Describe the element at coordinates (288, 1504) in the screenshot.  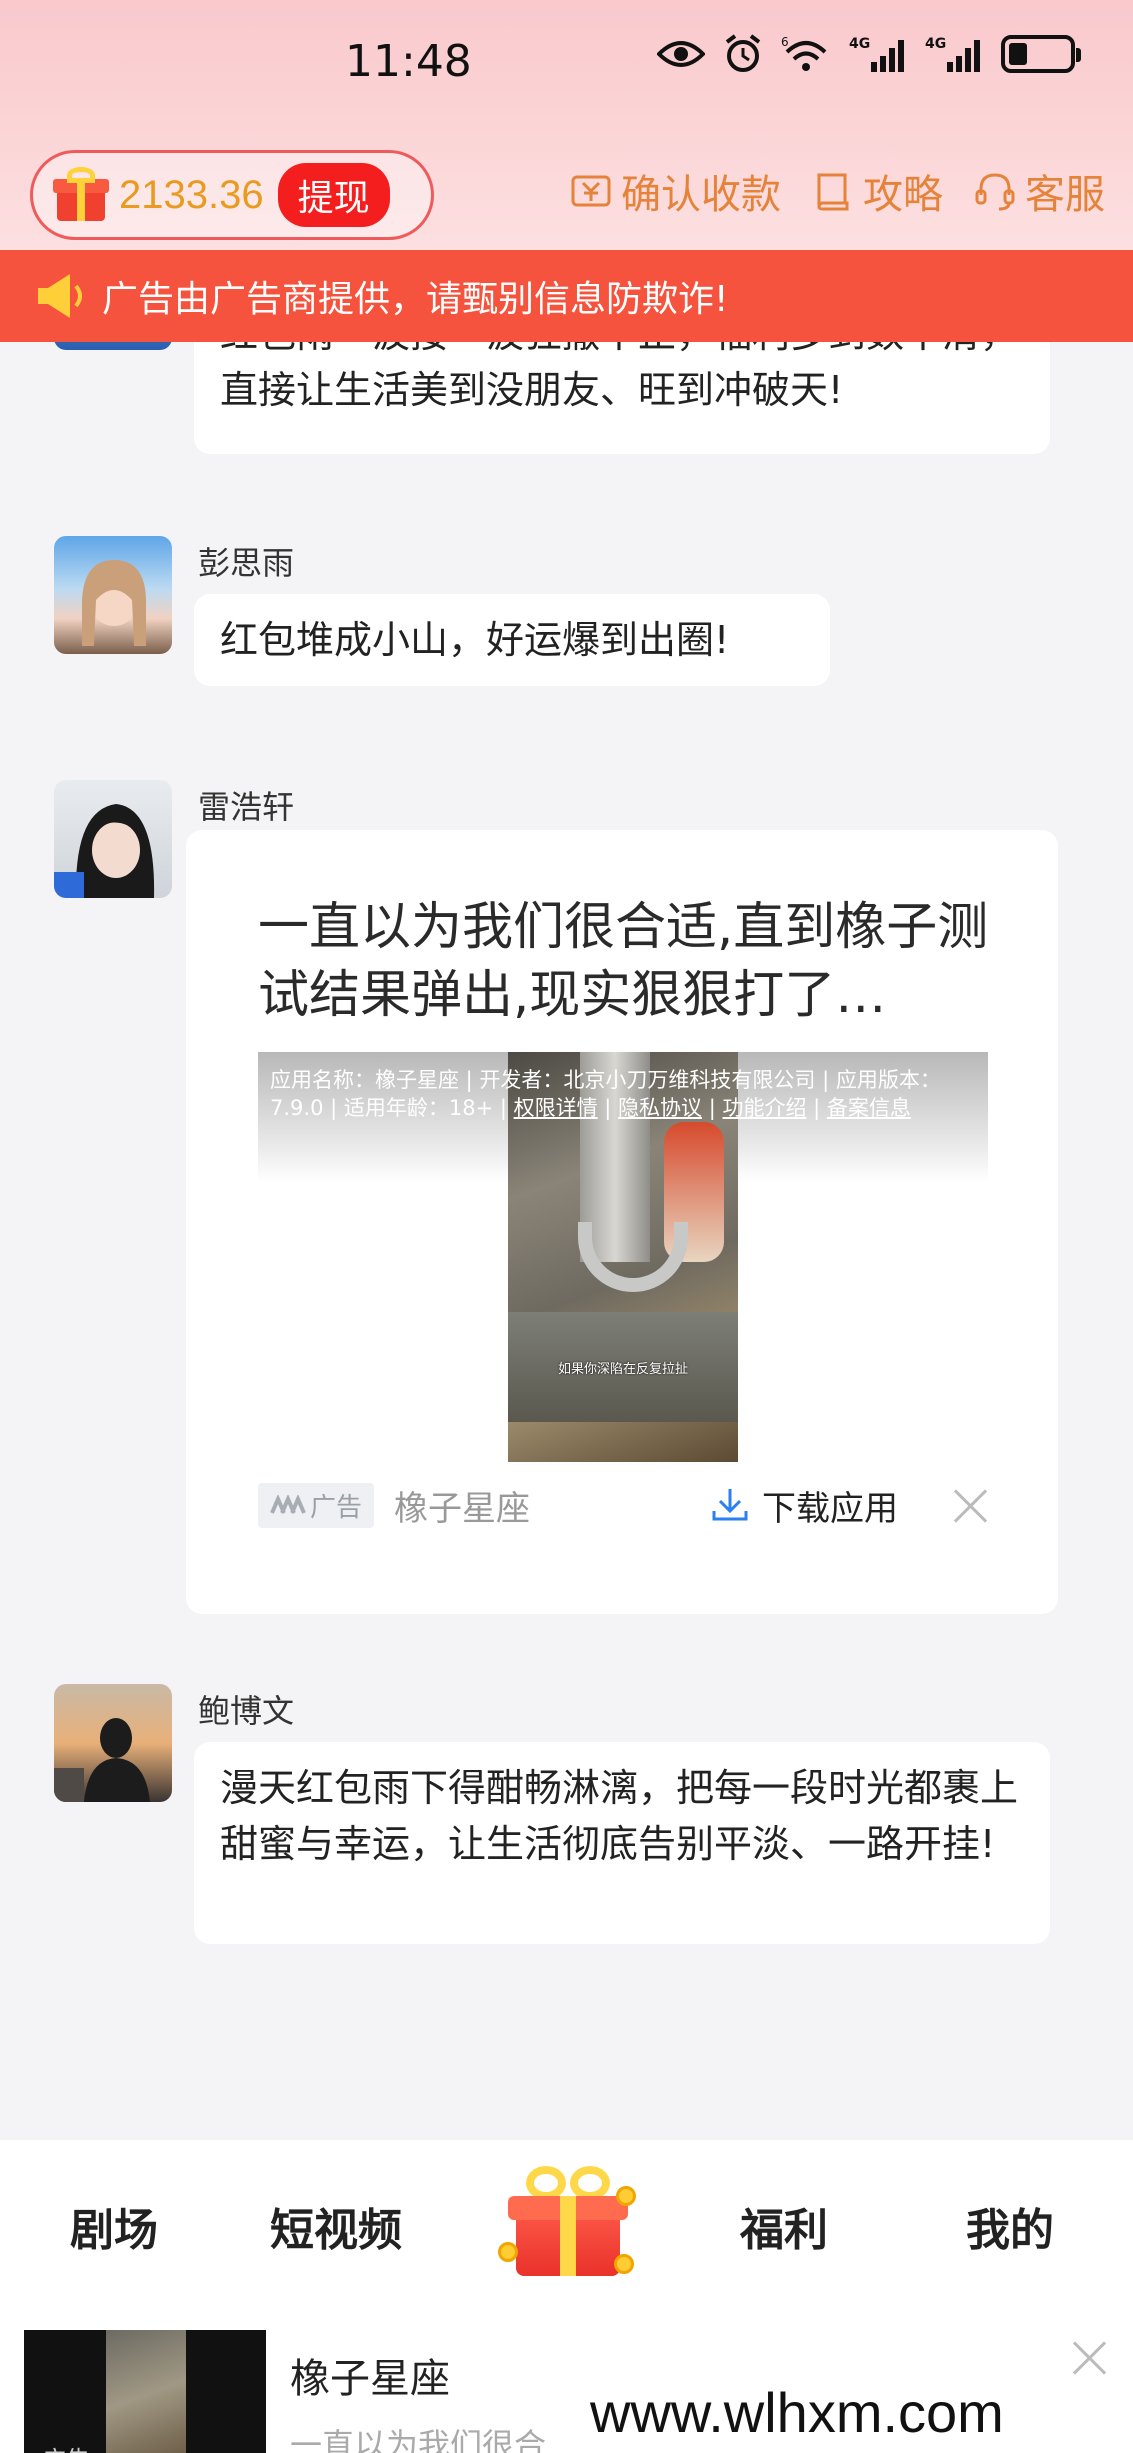
I see `ad-logo-icon` at that location.